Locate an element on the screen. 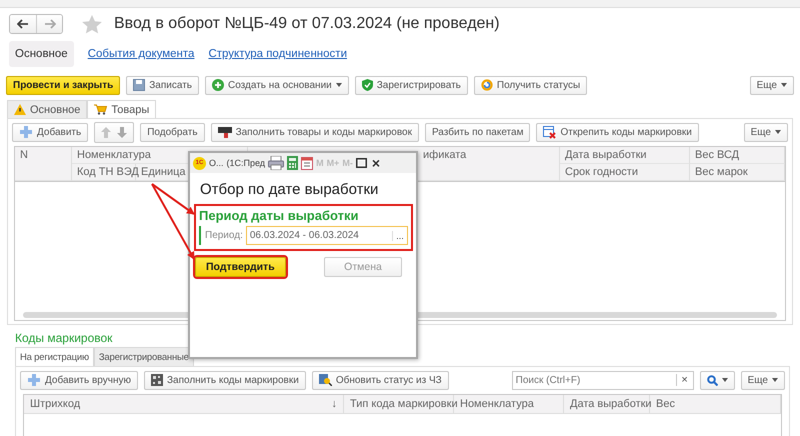 The height and width of the screenshot is (436, 800). column-title: Номенклатура is located at coordinates (497, 404).